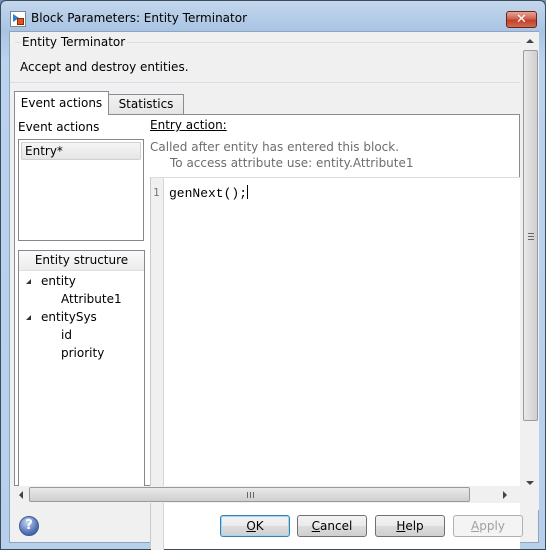 The height and width of the screenshot is (550, 546). Describe the element at coordinates (82, 353) in the screenshot. I see `tree-node-priority: priority` at that location.